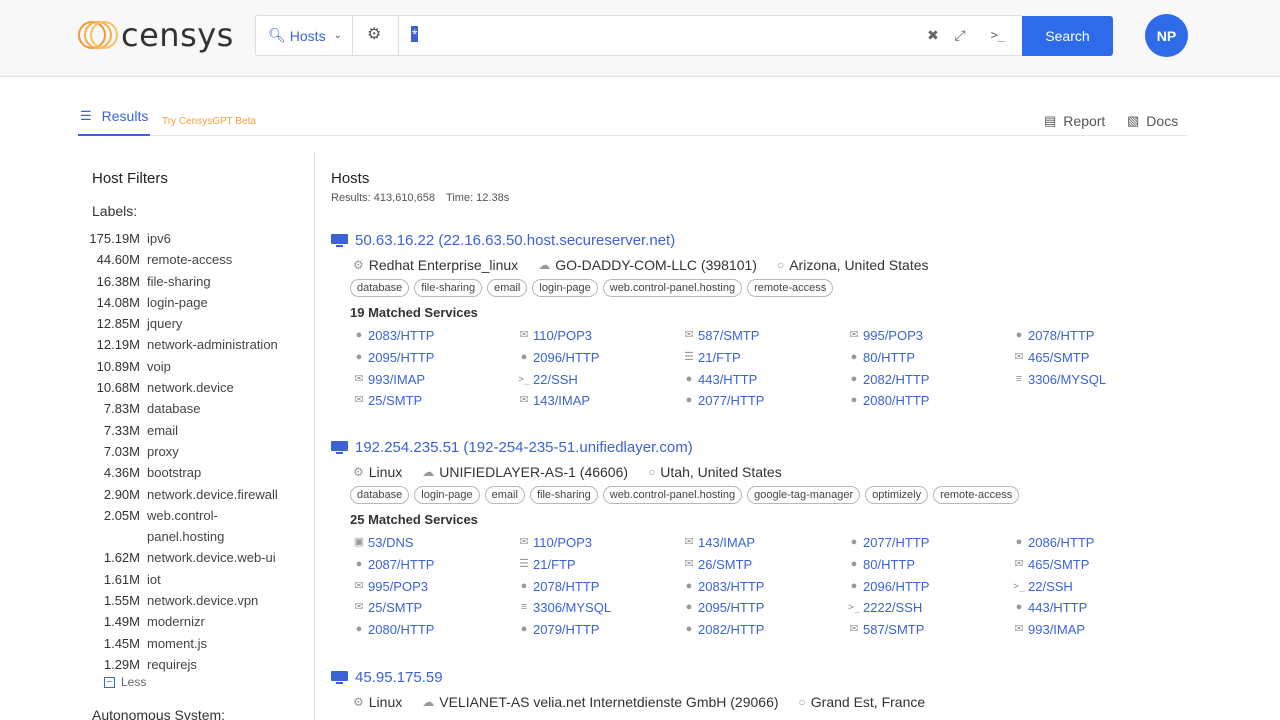 The image size is (1280, 720). What do you see at coordinates (599, 630) in the screenshot?
I see `service-link: ● 2079/HTTP` at bounding box center [599, 630].